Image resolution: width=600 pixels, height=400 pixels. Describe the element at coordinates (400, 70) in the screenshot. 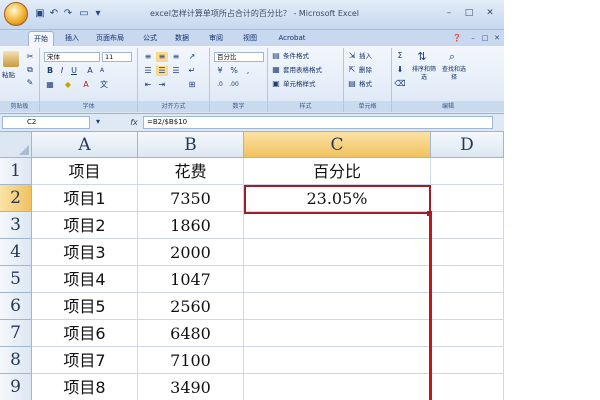

I see `fill-icon: ⬇` at that location.